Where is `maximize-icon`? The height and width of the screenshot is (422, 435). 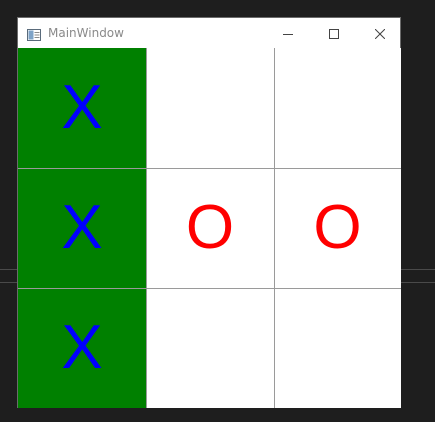
maximize-icon is located at coordinates (334, 33).